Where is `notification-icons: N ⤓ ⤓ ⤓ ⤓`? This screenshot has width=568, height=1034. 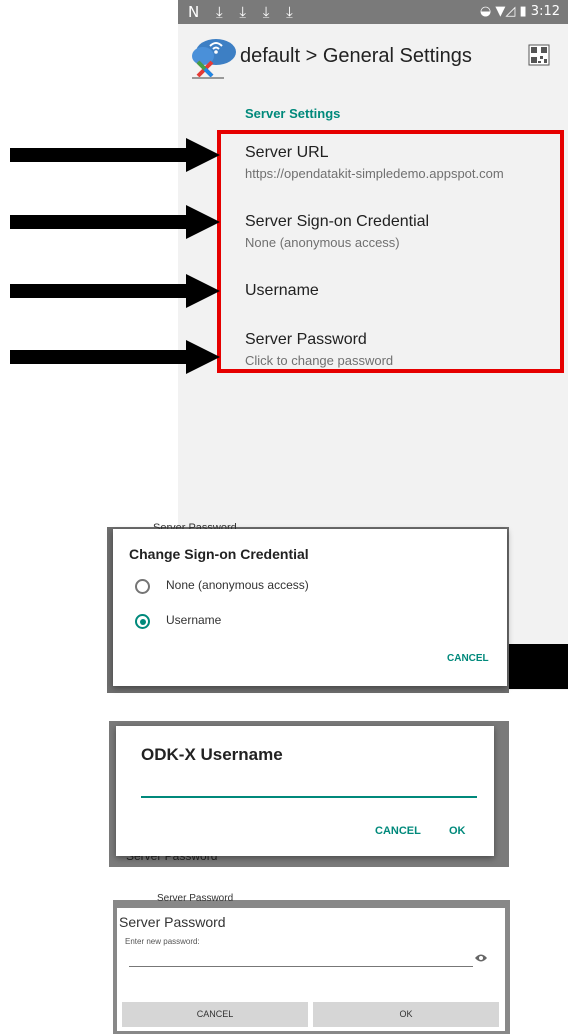
notification-icons: N ⤓ ⤓ ⤓ ⤓ is located at coordinates (243, 12).